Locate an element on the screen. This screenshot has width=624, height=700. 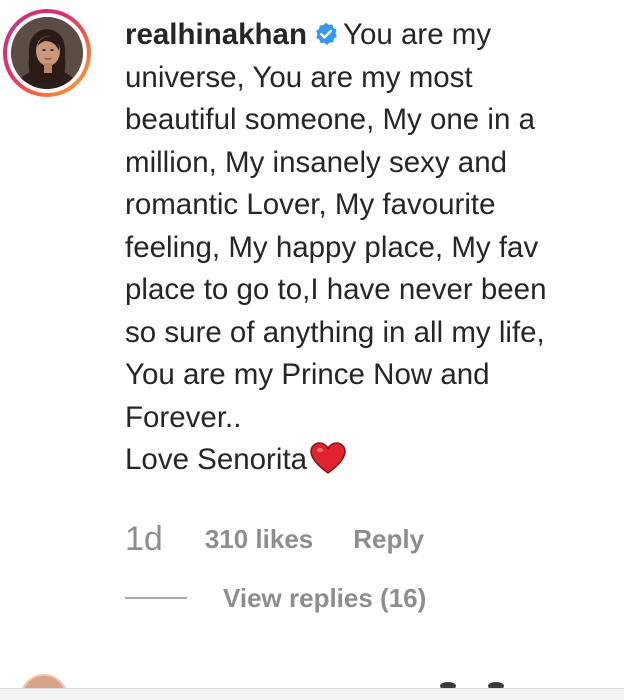
comment-first-line: realhinakhan You are my is located at coordinates (373, 35).